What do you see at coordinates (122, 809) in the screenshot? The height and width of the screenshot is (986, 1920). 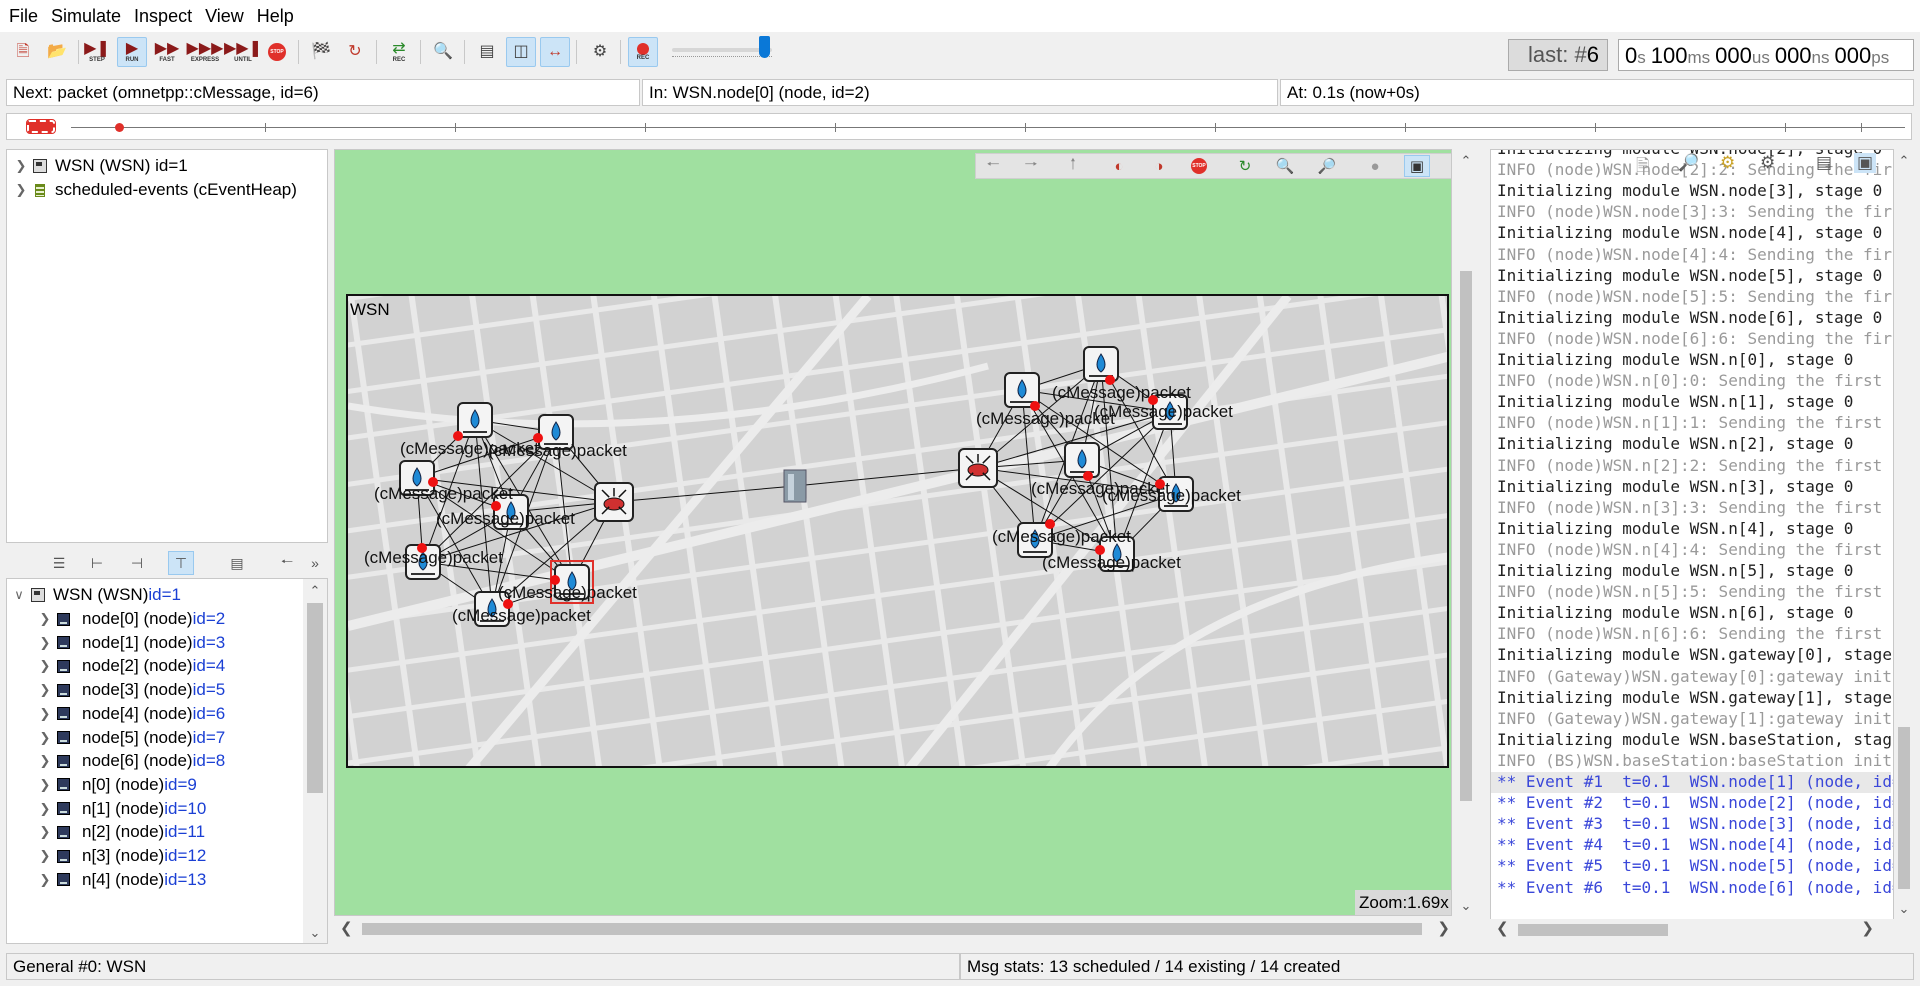 I see `module-tree-item: ❯ n[1] (node) id=10` at bounding box center [122, 809].